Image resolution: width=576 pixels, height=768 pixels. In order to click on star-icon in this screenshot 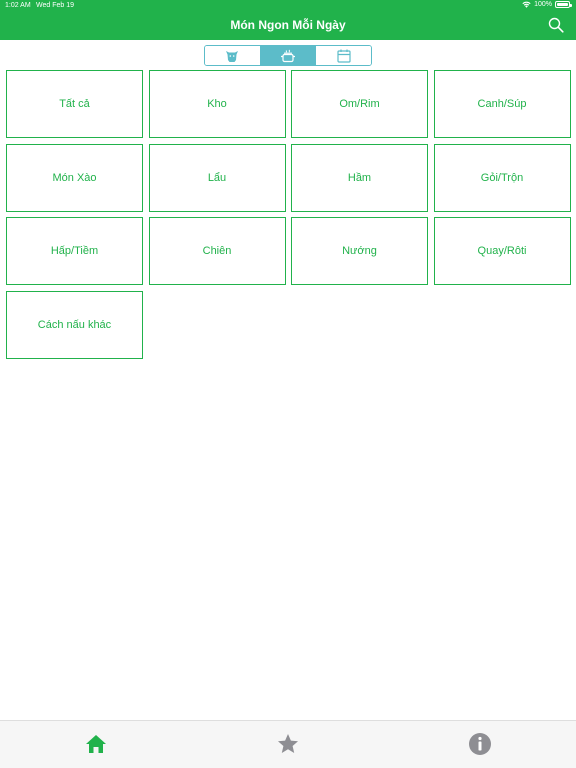, I will do `click(288, 743)`.